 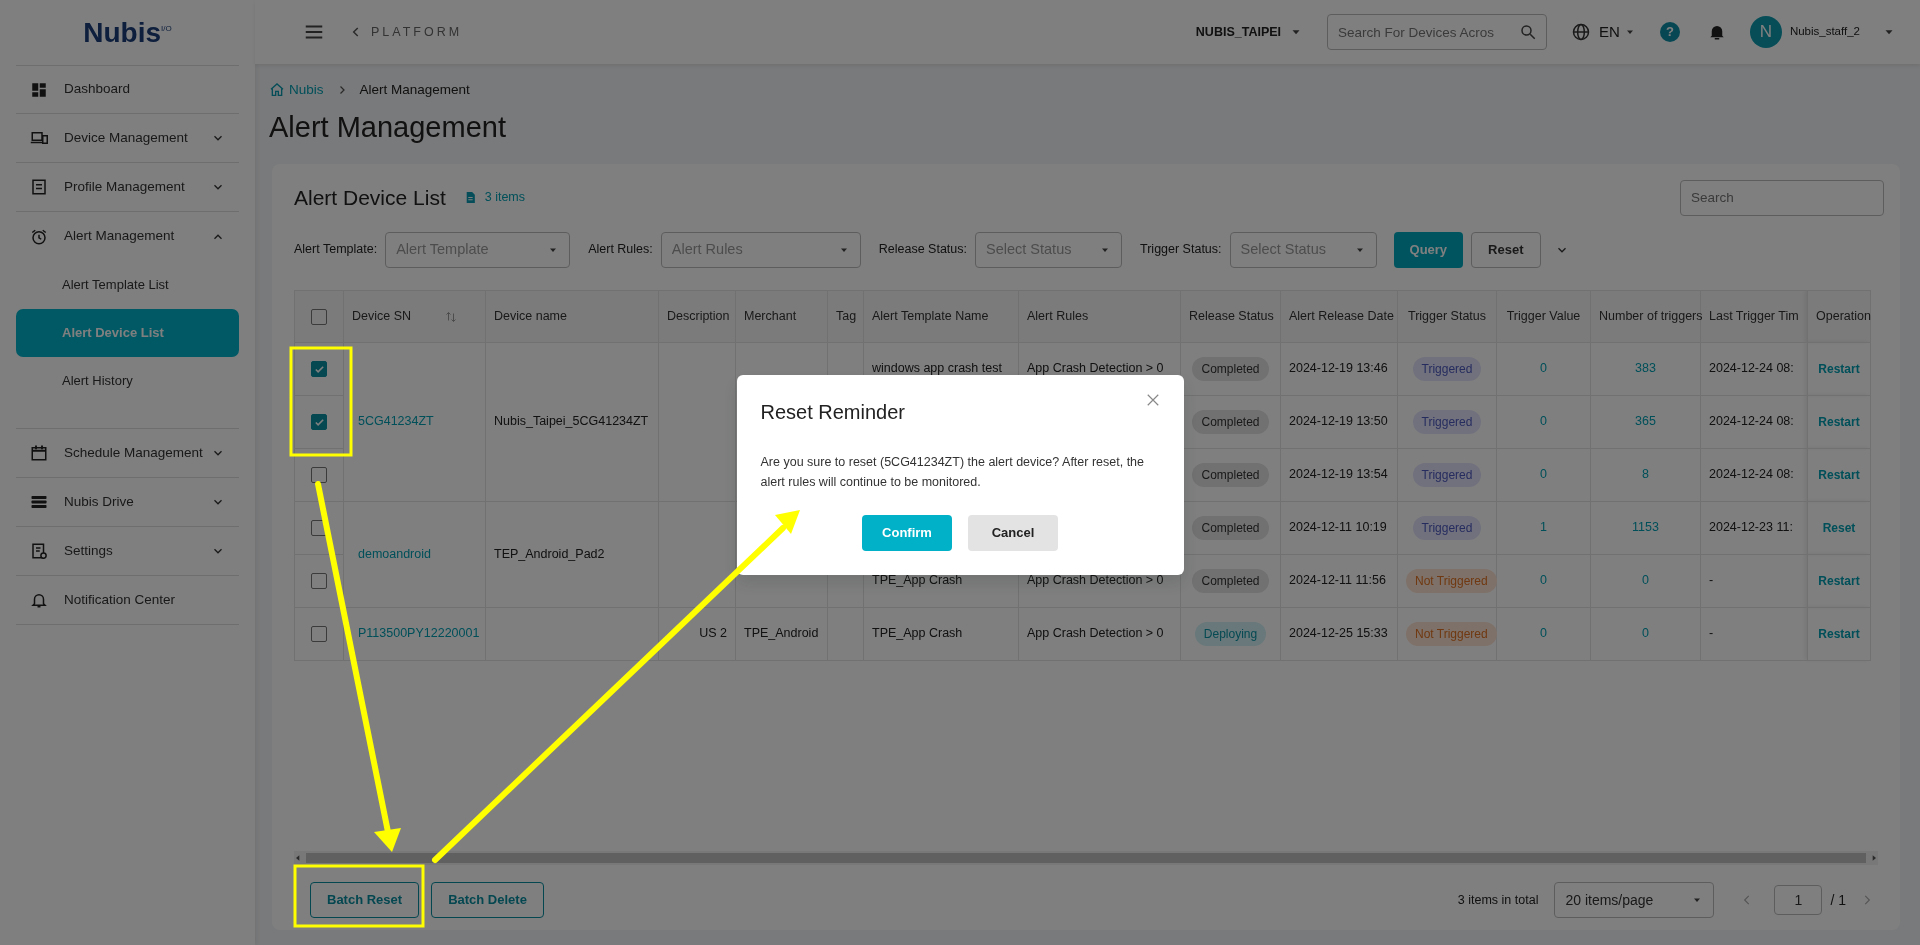 I want to click on search-field: Search For Devices Acros, so click(x=1437, y=32).